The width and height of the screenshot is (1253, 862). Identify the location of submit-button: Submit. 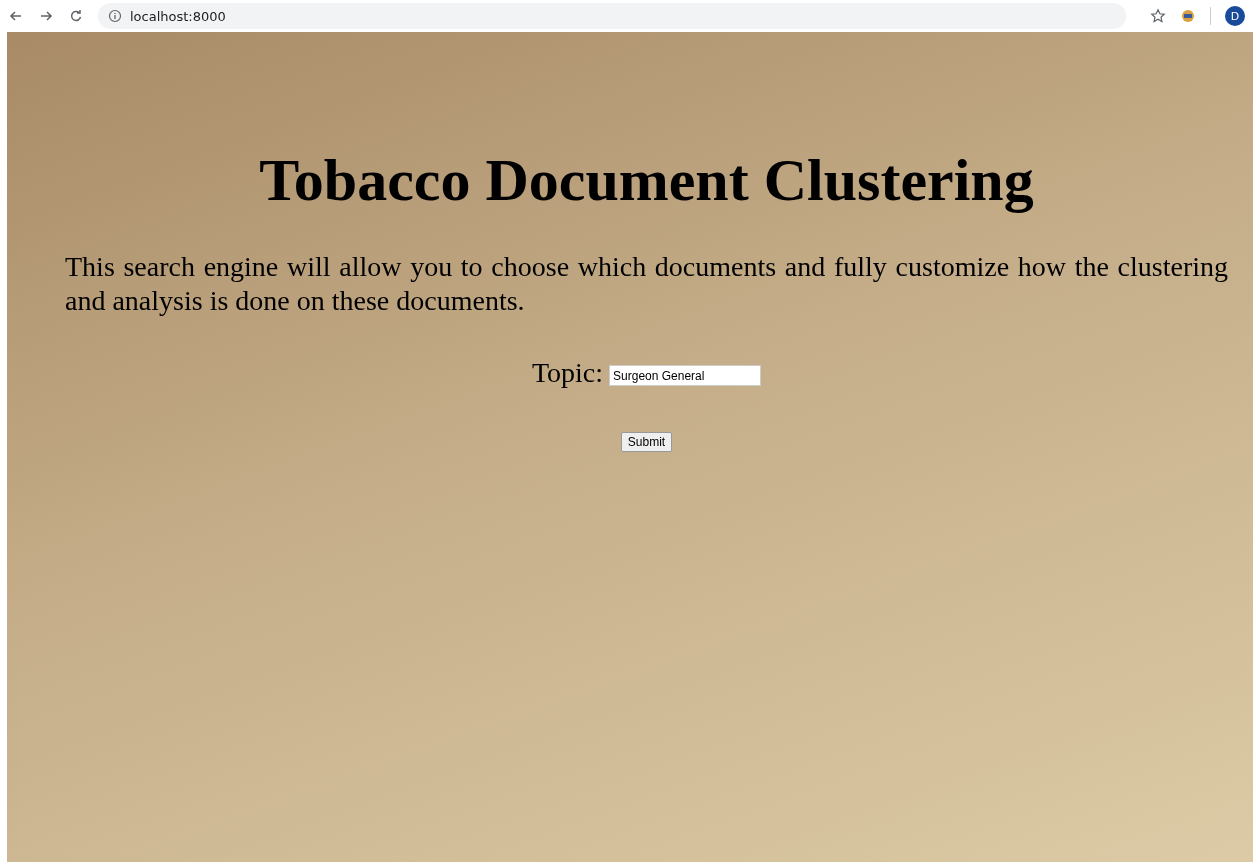
(646, 442).